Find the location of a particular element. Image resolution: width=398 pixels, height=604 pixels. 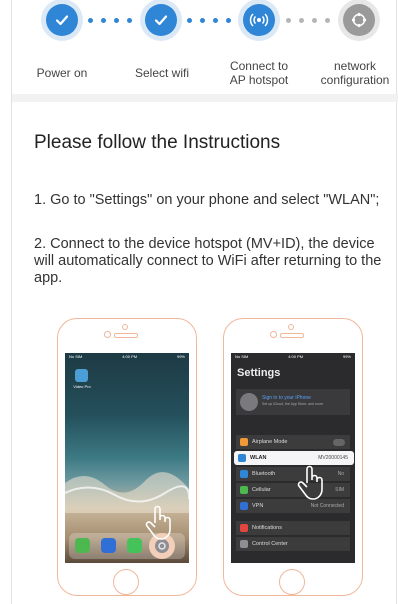

avatar is located at coordinates (249, 402).